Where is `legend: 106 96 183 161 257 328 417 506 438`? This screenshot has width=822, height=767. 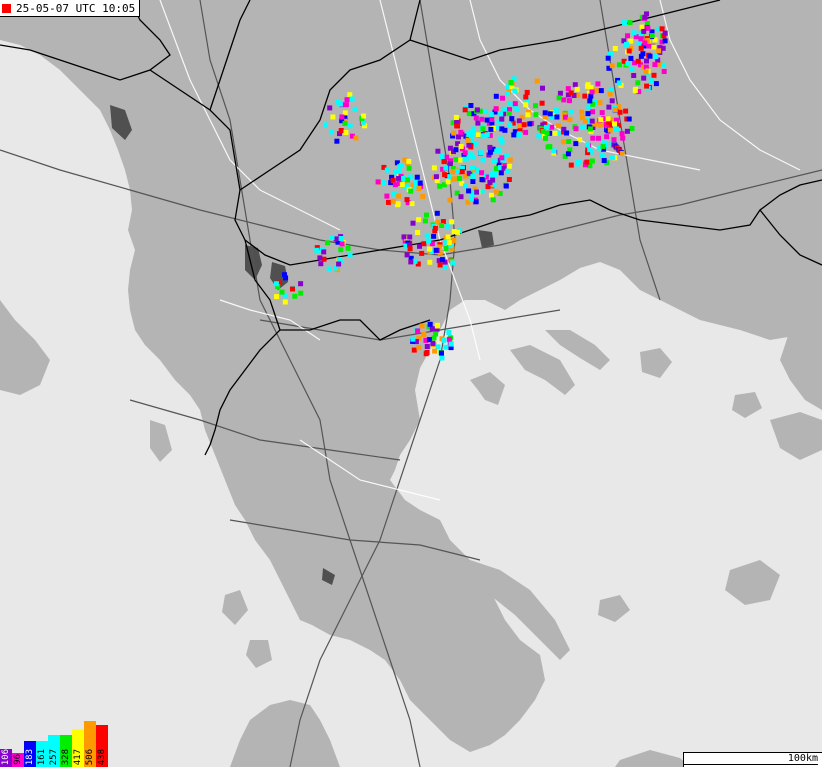 legend: 106 96 183 161 257 328 417 506 438 is located at coordinates (54, 741).